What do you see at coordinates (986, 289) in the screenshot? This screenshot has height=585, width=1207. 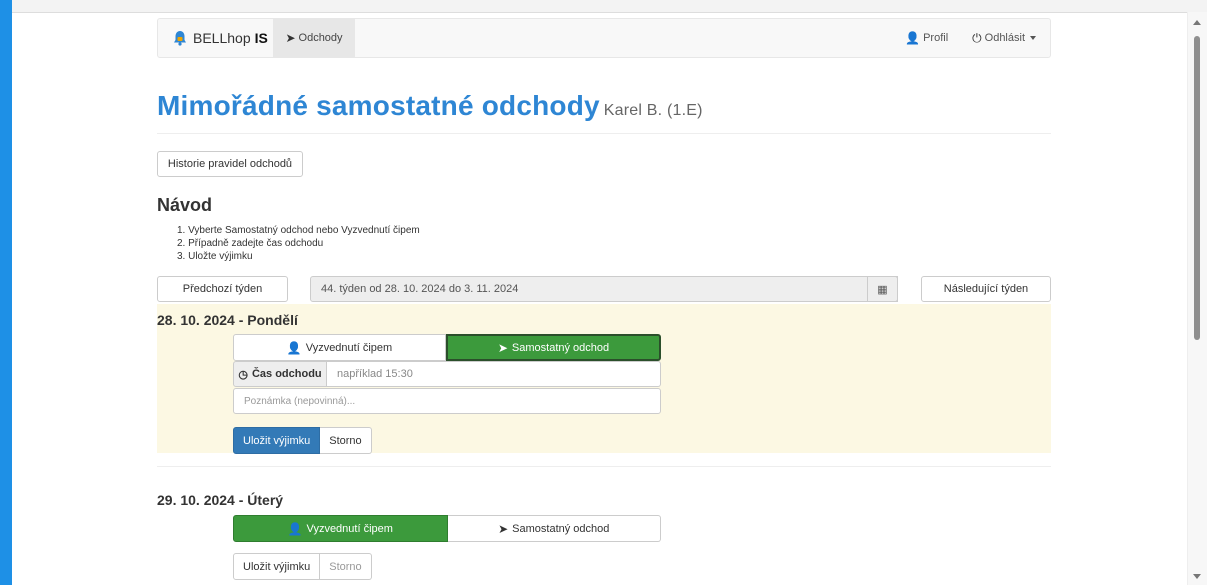 I see `next-week-button: Následující týden` at bounding box center [986, 289].